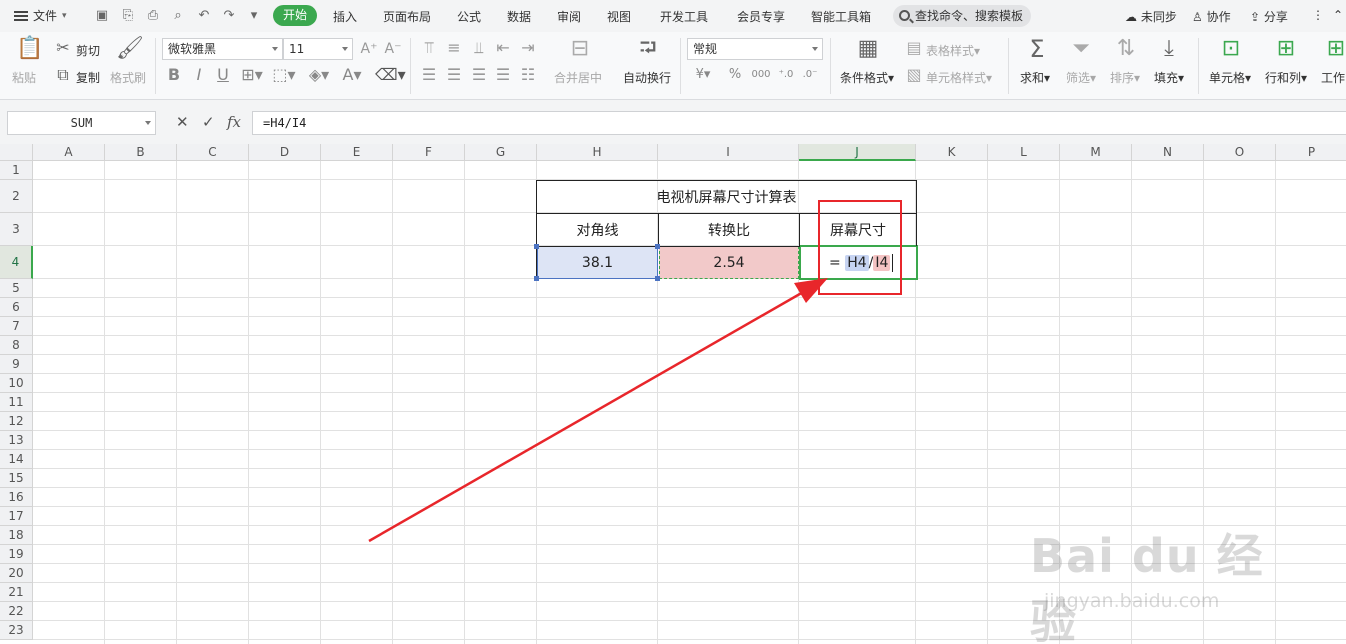  Describe the element at coordinates (1338, 15) in the screenshot. I see `collapse-ribbon-icon: ⌃` at that location.